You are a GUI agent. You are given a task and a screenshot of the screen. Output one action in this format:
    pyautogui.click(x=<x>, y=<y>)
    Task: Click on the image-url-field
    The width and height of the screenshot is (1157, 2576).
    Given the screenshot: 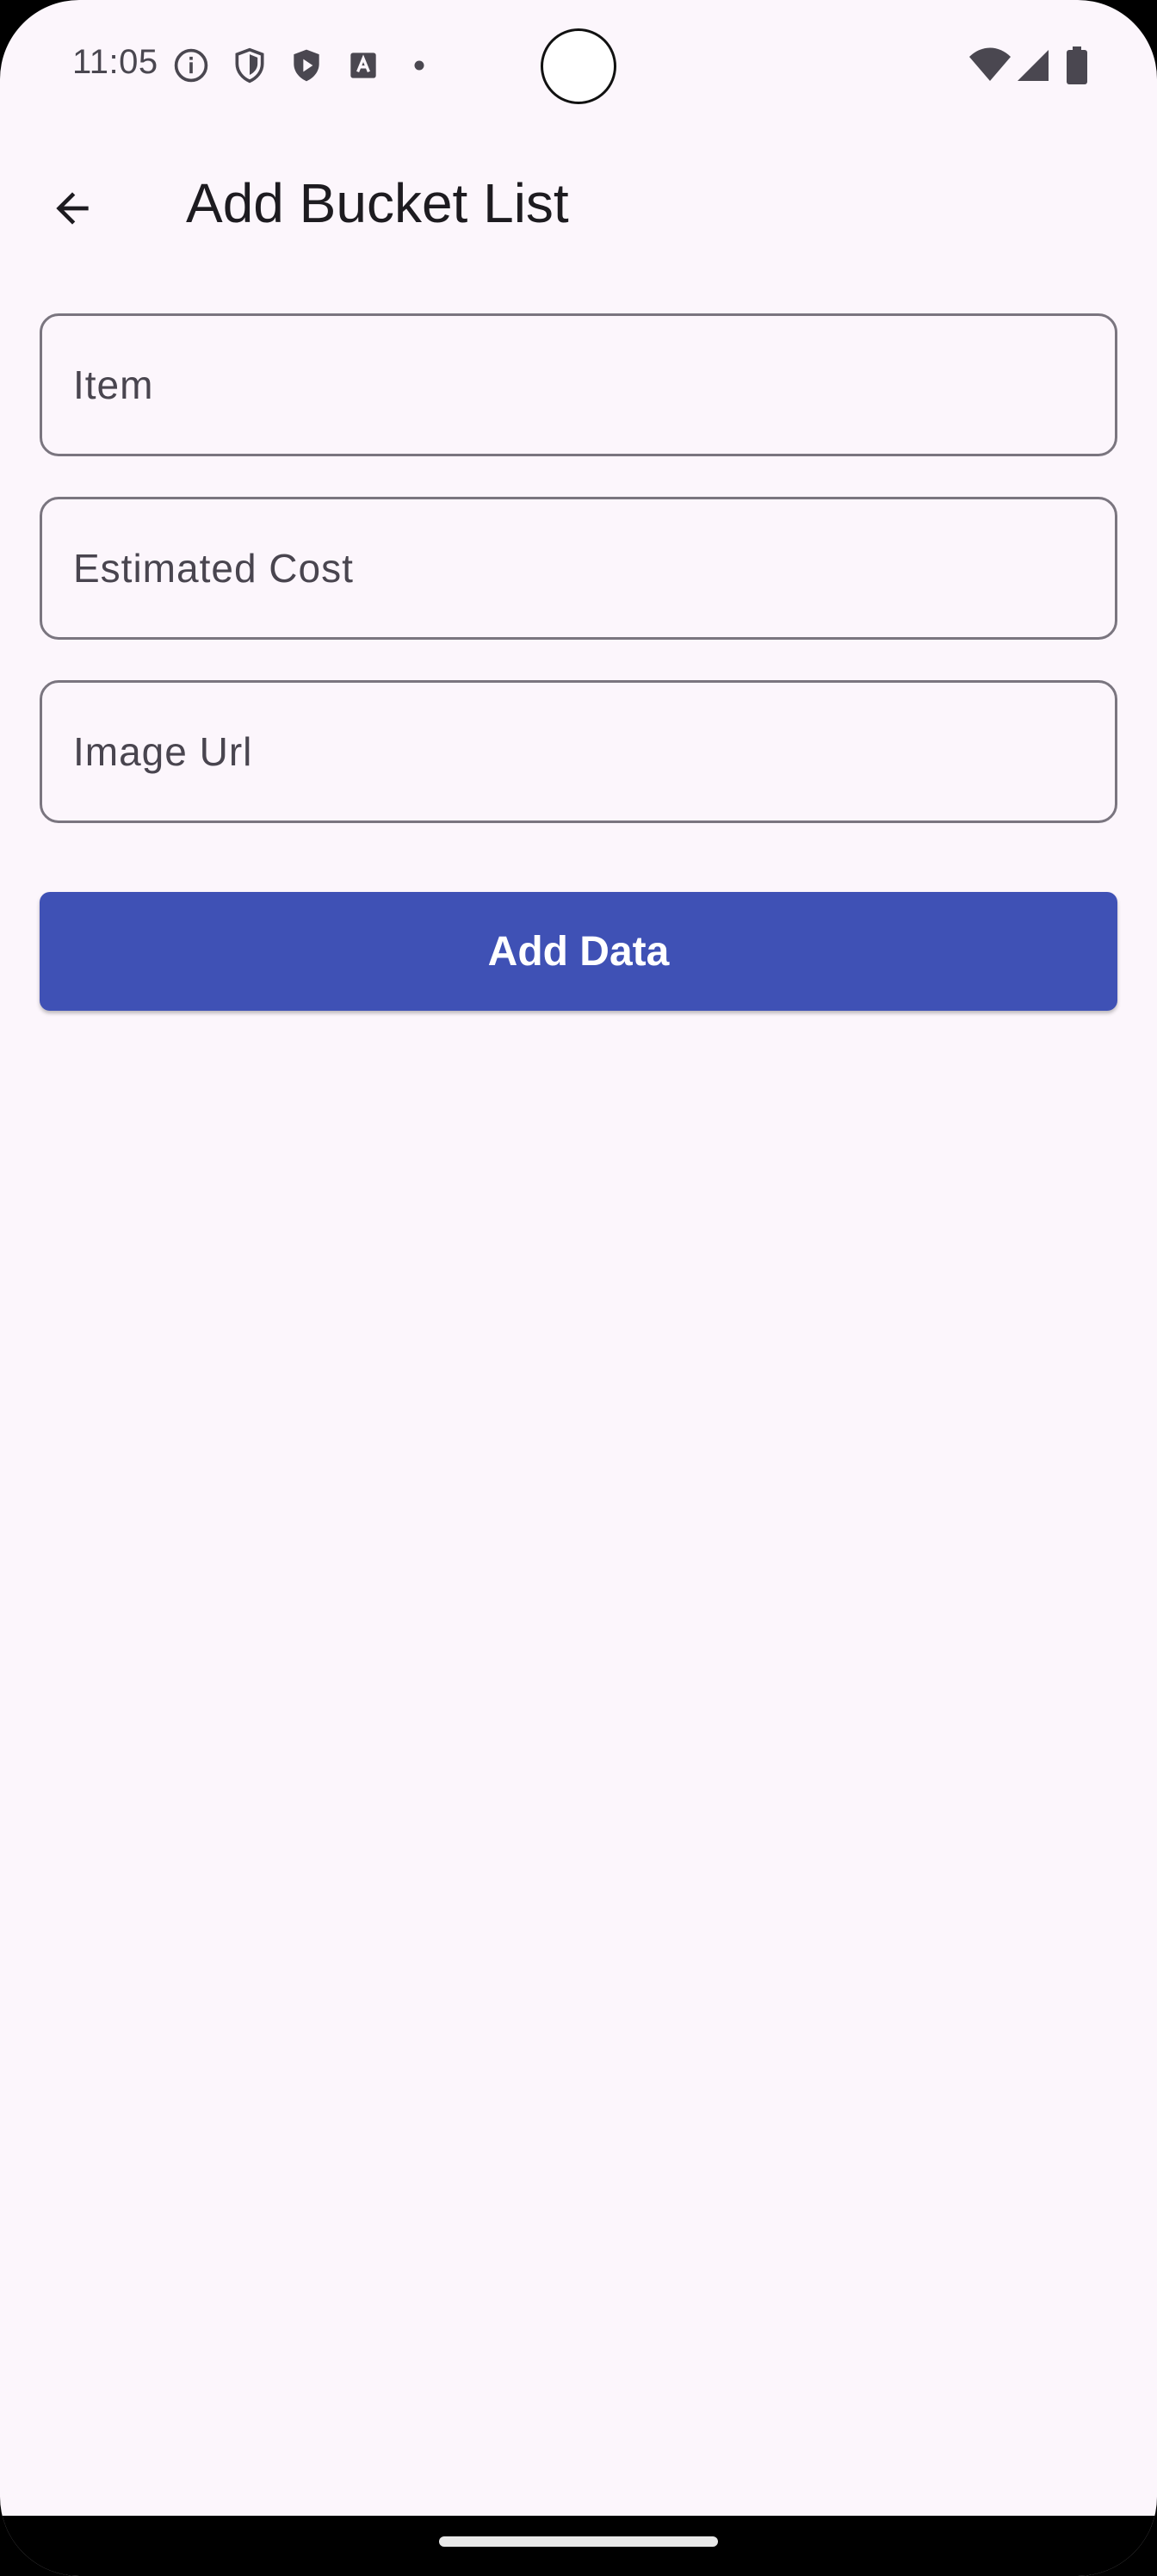 What is the action you would take?
    pyautogui.click(x=579, y=751)
    